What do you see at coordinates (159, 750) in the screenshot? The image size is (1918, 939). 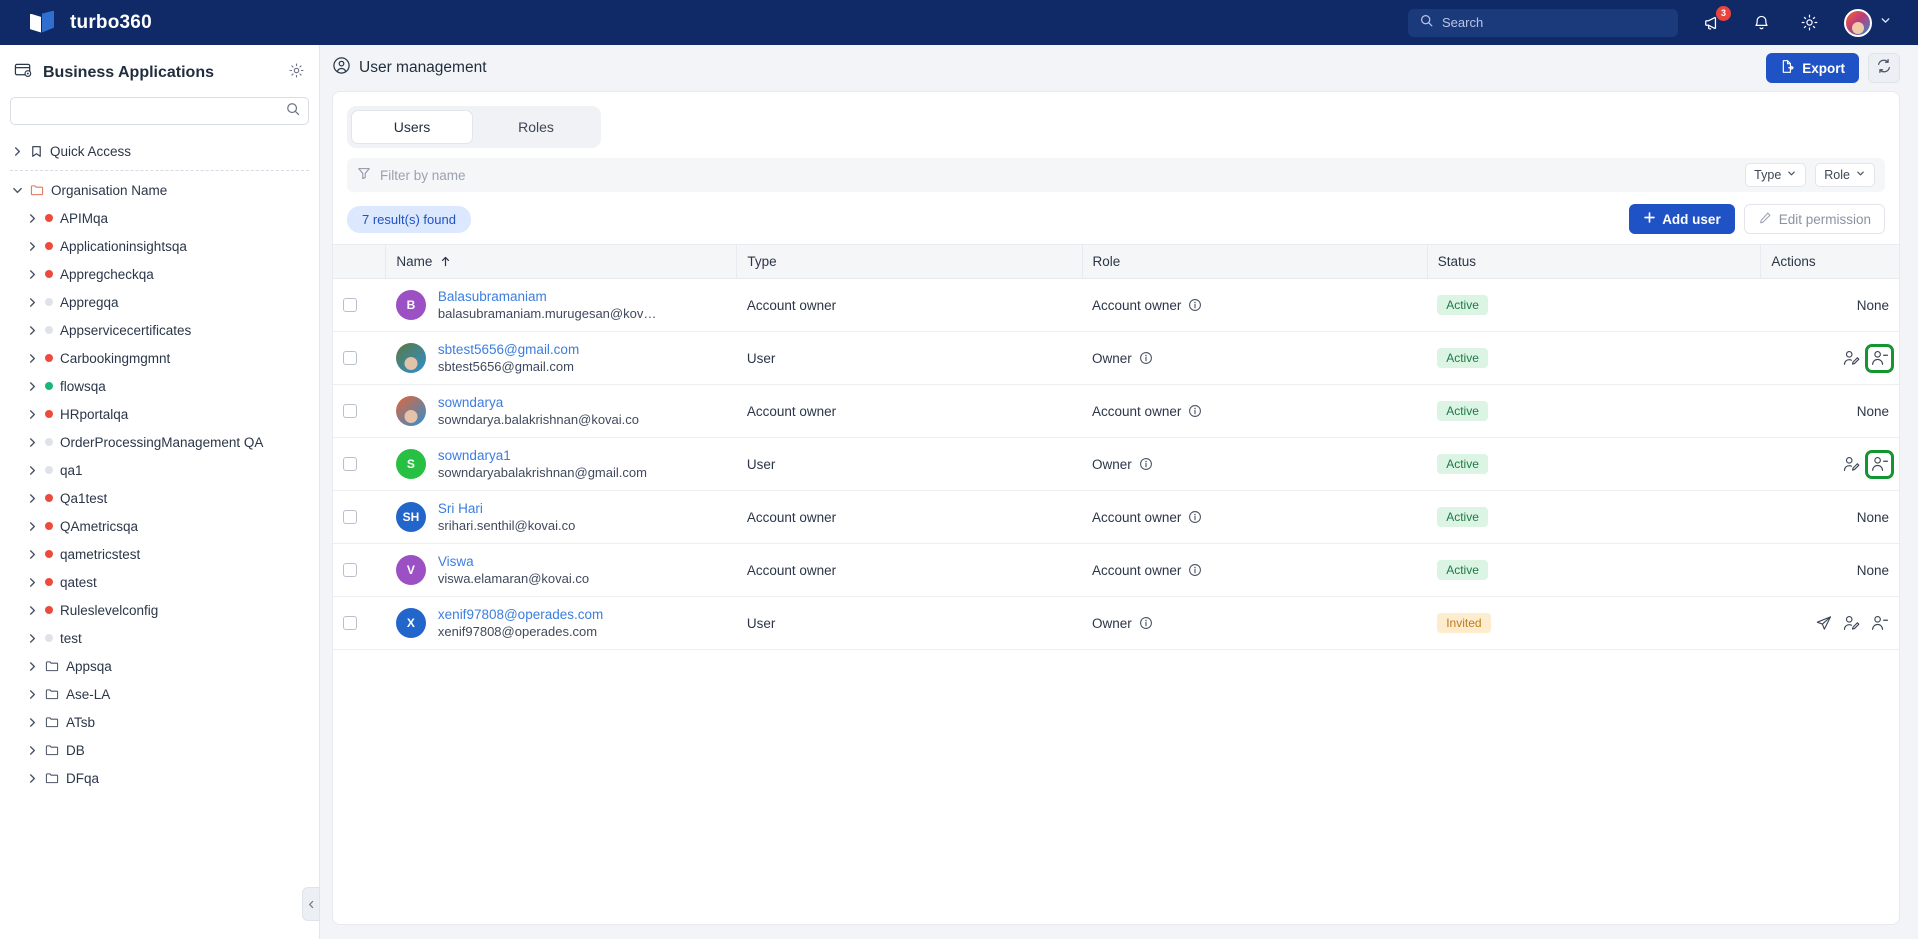 I see `tree-item-db: DB` at bounding box center [159, 750].